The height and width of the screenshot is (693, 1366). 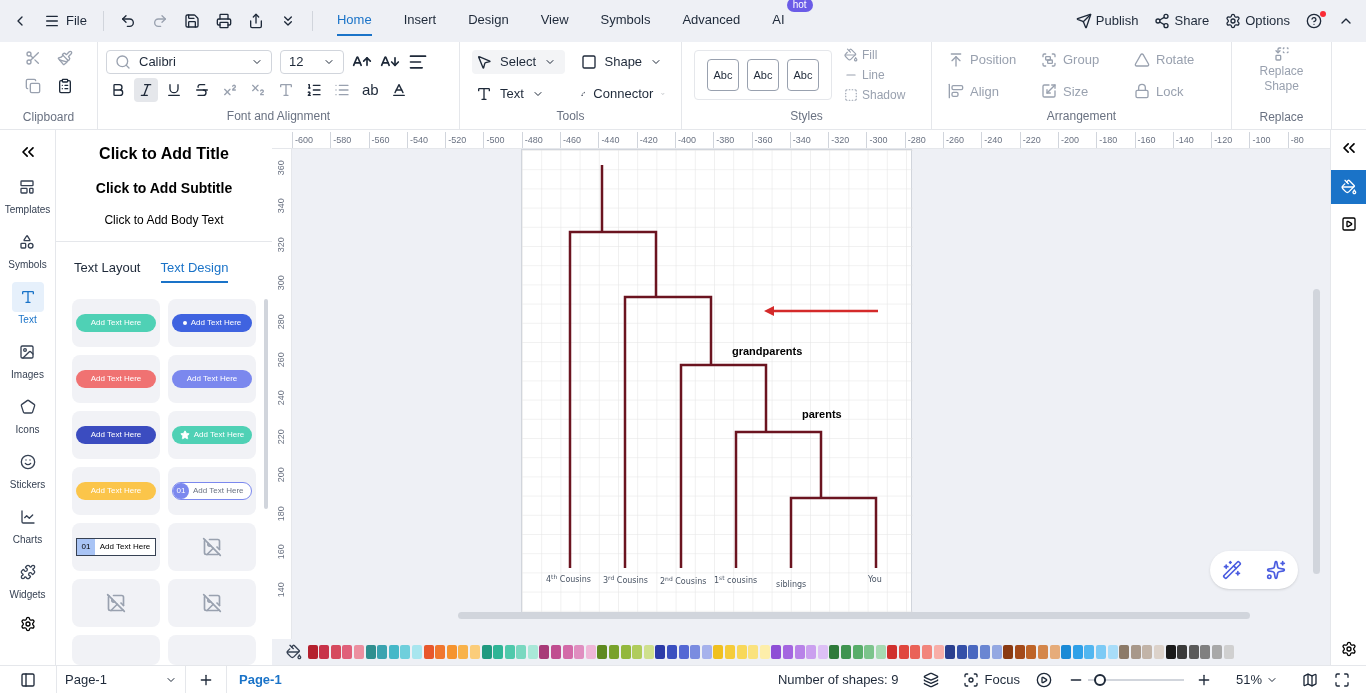 I want to click on ruler-label: -480, so click(x=541, y=140).